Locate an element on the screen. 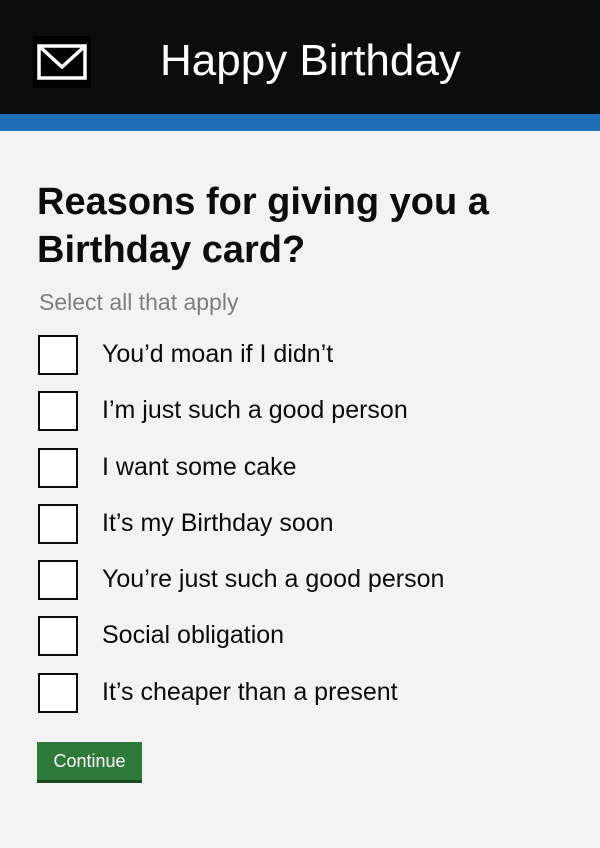  question-hint: Select all that apply is located at coordinates (139, 302).